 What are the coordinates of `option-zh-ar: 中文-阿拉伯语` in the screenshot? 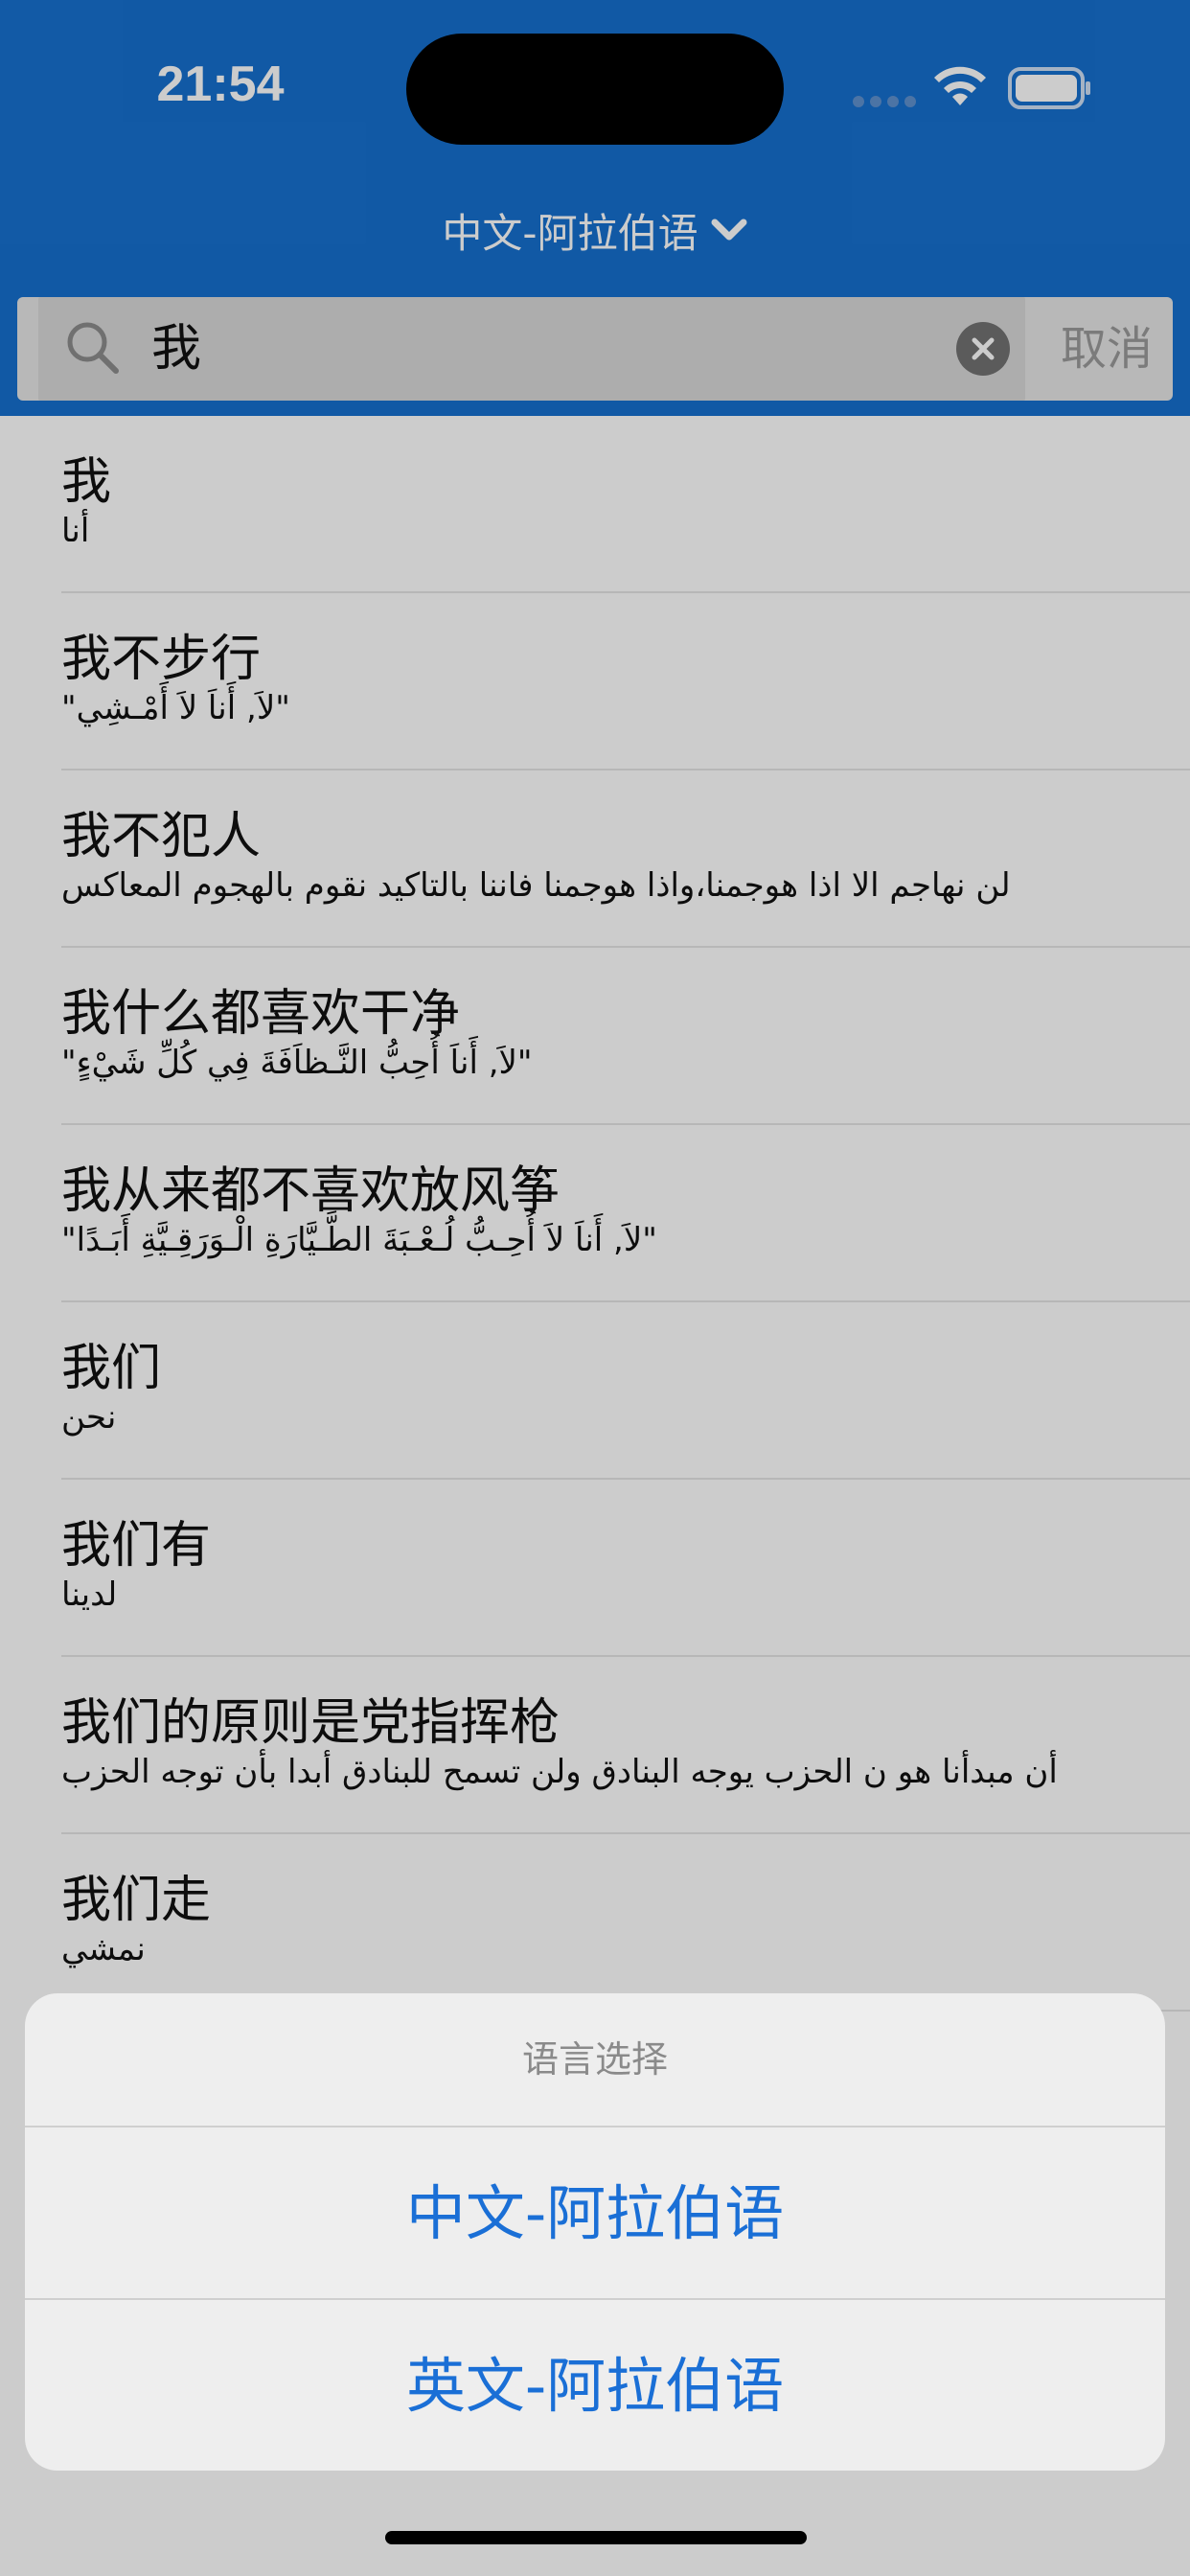 It's located at (595, 2213).